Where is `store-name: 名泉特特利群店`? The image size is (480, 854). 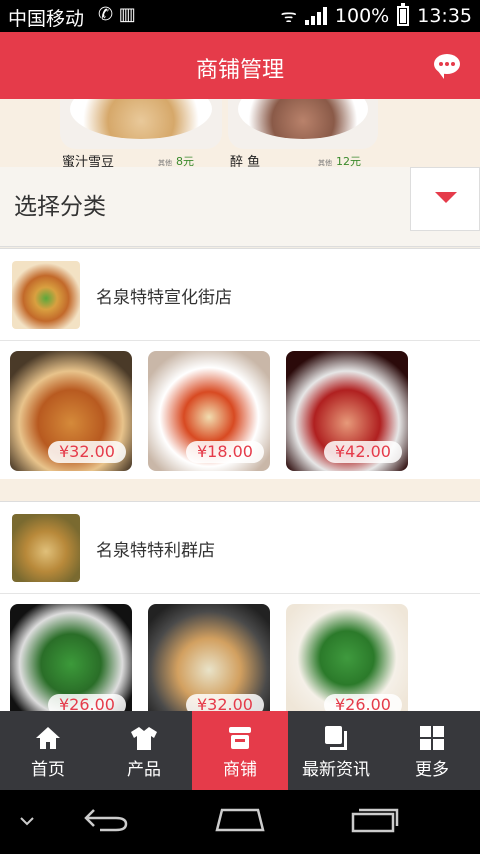
store-name: 名泉特特利群店 is located at coordinates (155, 551).